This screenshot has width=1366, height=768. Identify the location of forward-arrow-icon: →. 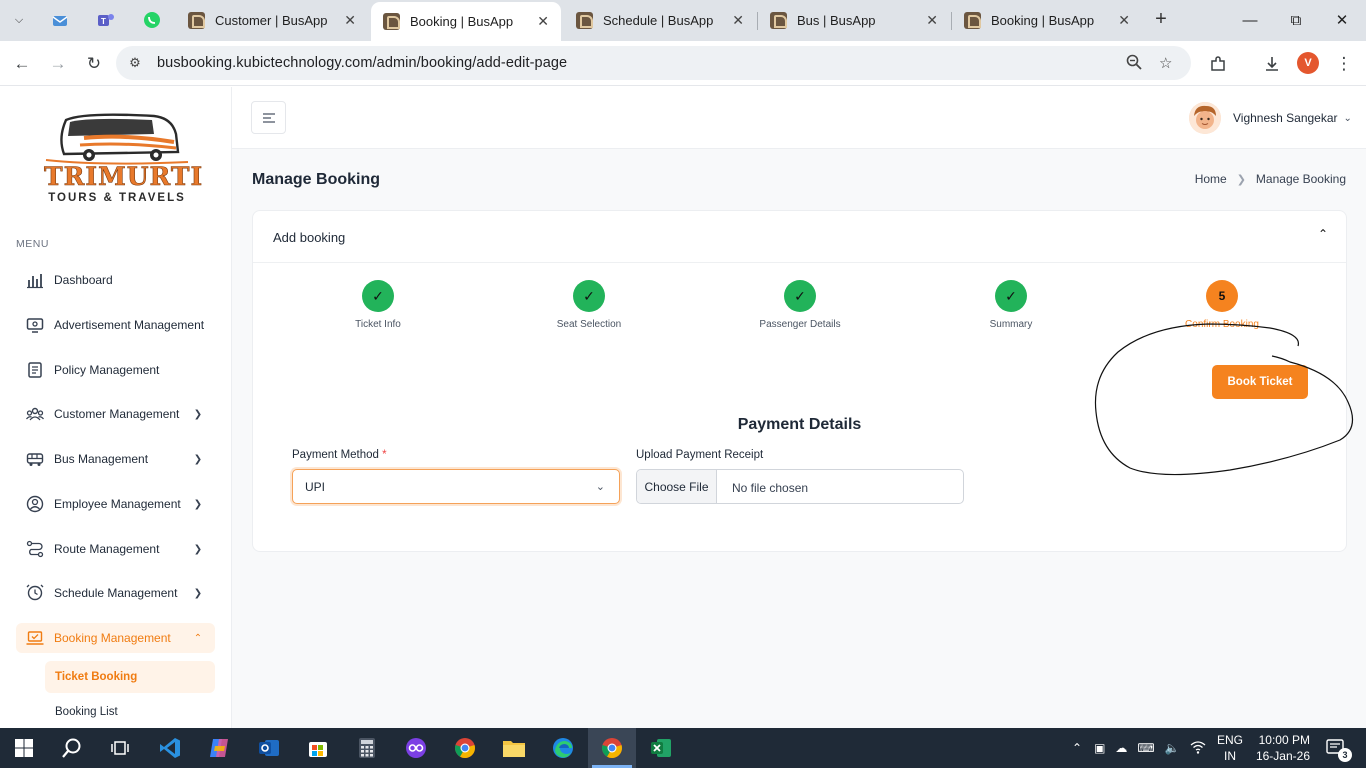
(58, 64).